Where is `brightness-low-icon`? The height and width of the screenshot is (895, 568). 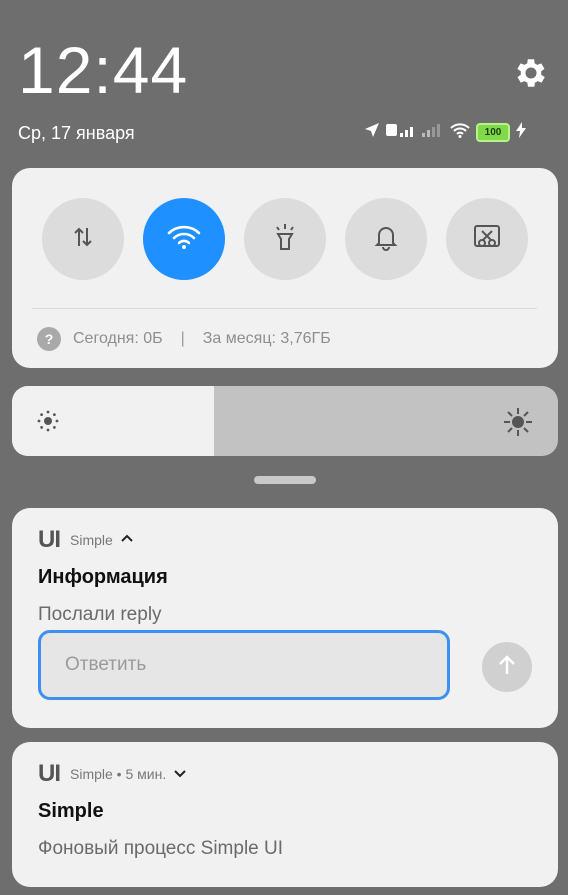 brightness-low-icon is located at coordinates (48, 423).